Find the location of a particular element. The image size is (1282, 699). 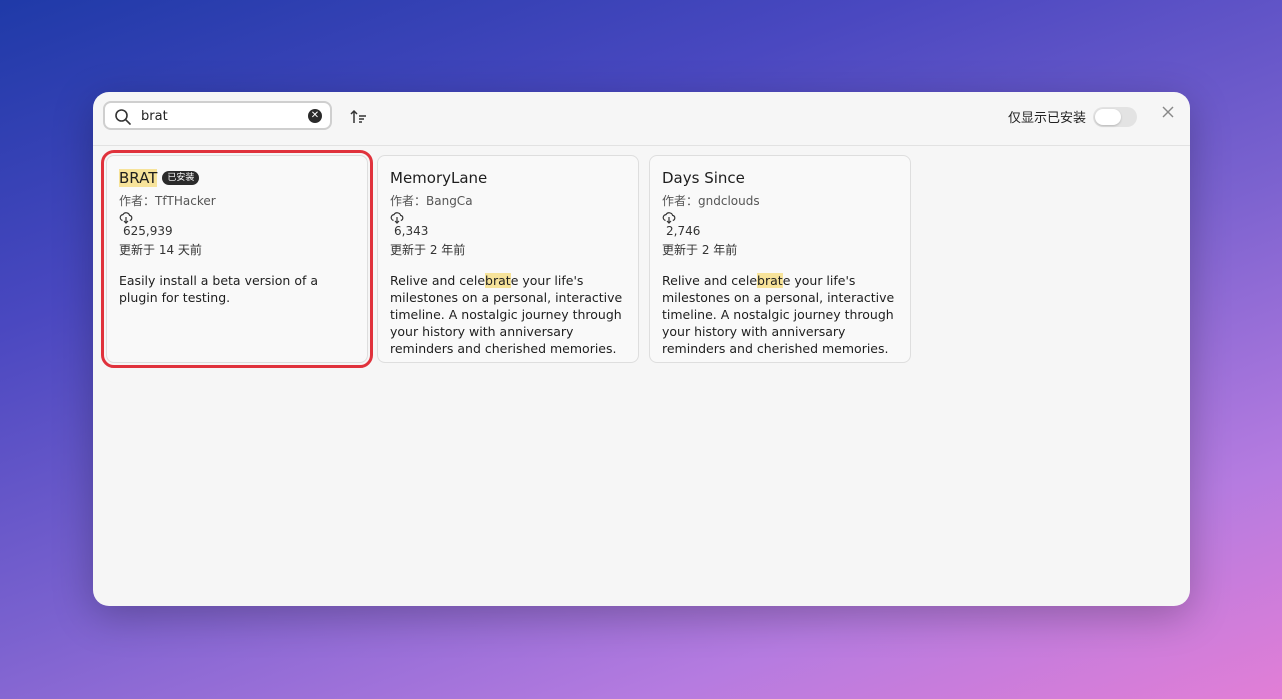

card-title: Days Since is located at coordinates (703, 178).